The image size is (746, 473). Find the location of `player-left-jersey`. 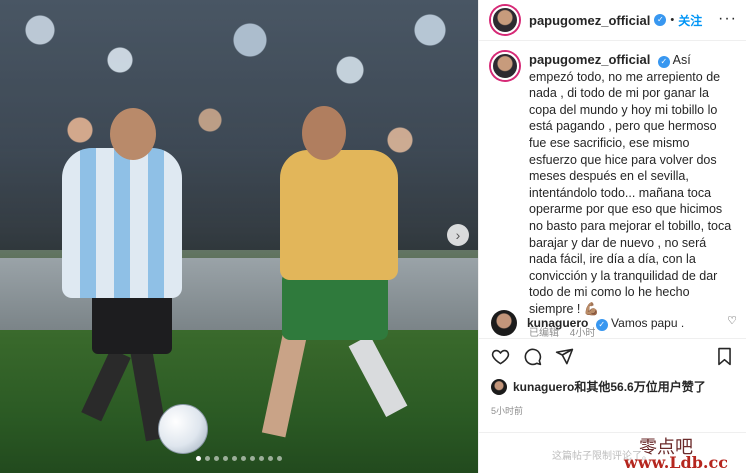

player-left-jersey is located at coordinates (122, 223).